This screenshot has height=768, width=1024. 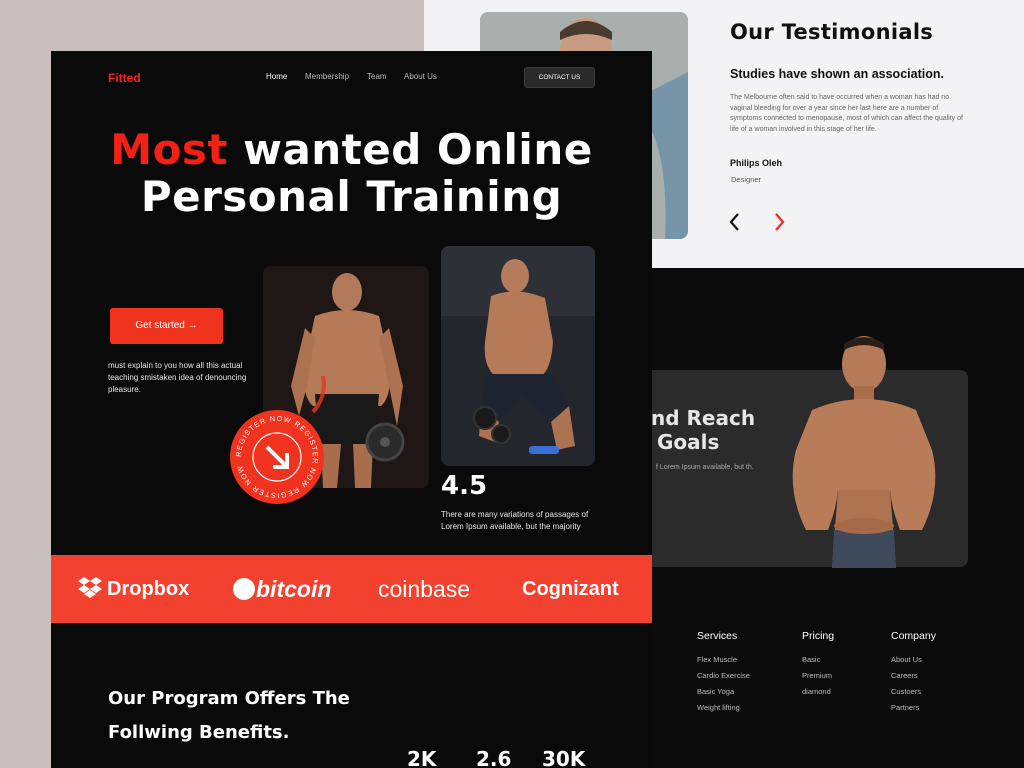 I want to click on hero-title-rest: wanted Online, so click(x=410, y=149).